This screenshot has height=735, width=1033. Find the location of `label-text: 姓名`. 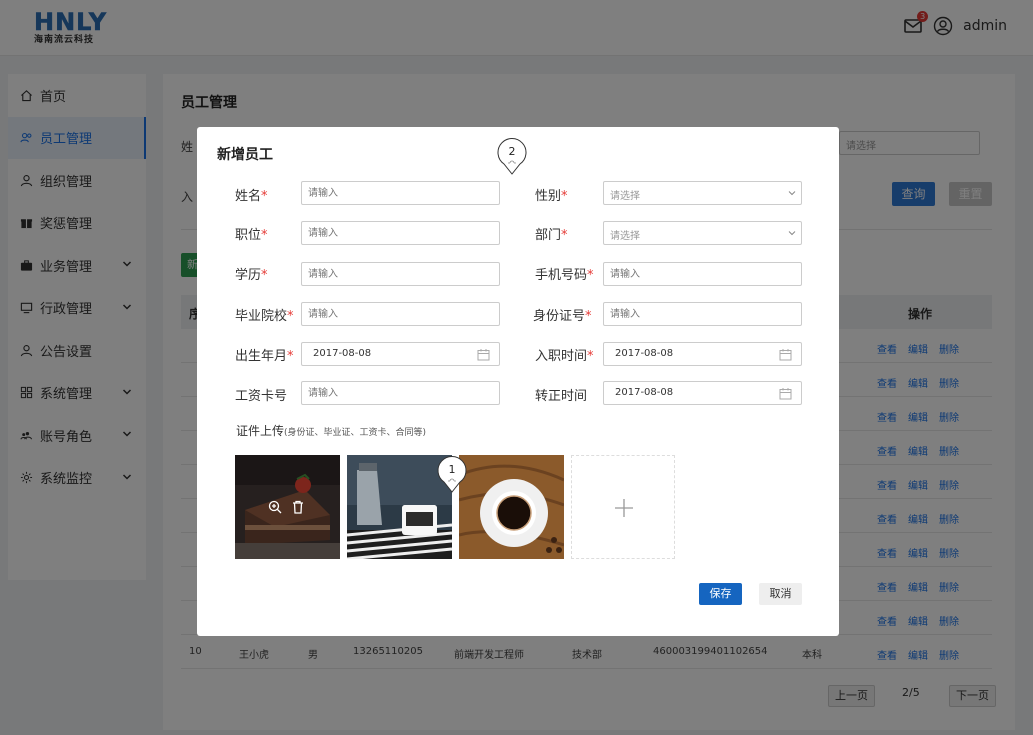

label-text: 姓名 is located at coordinates (248, 196).